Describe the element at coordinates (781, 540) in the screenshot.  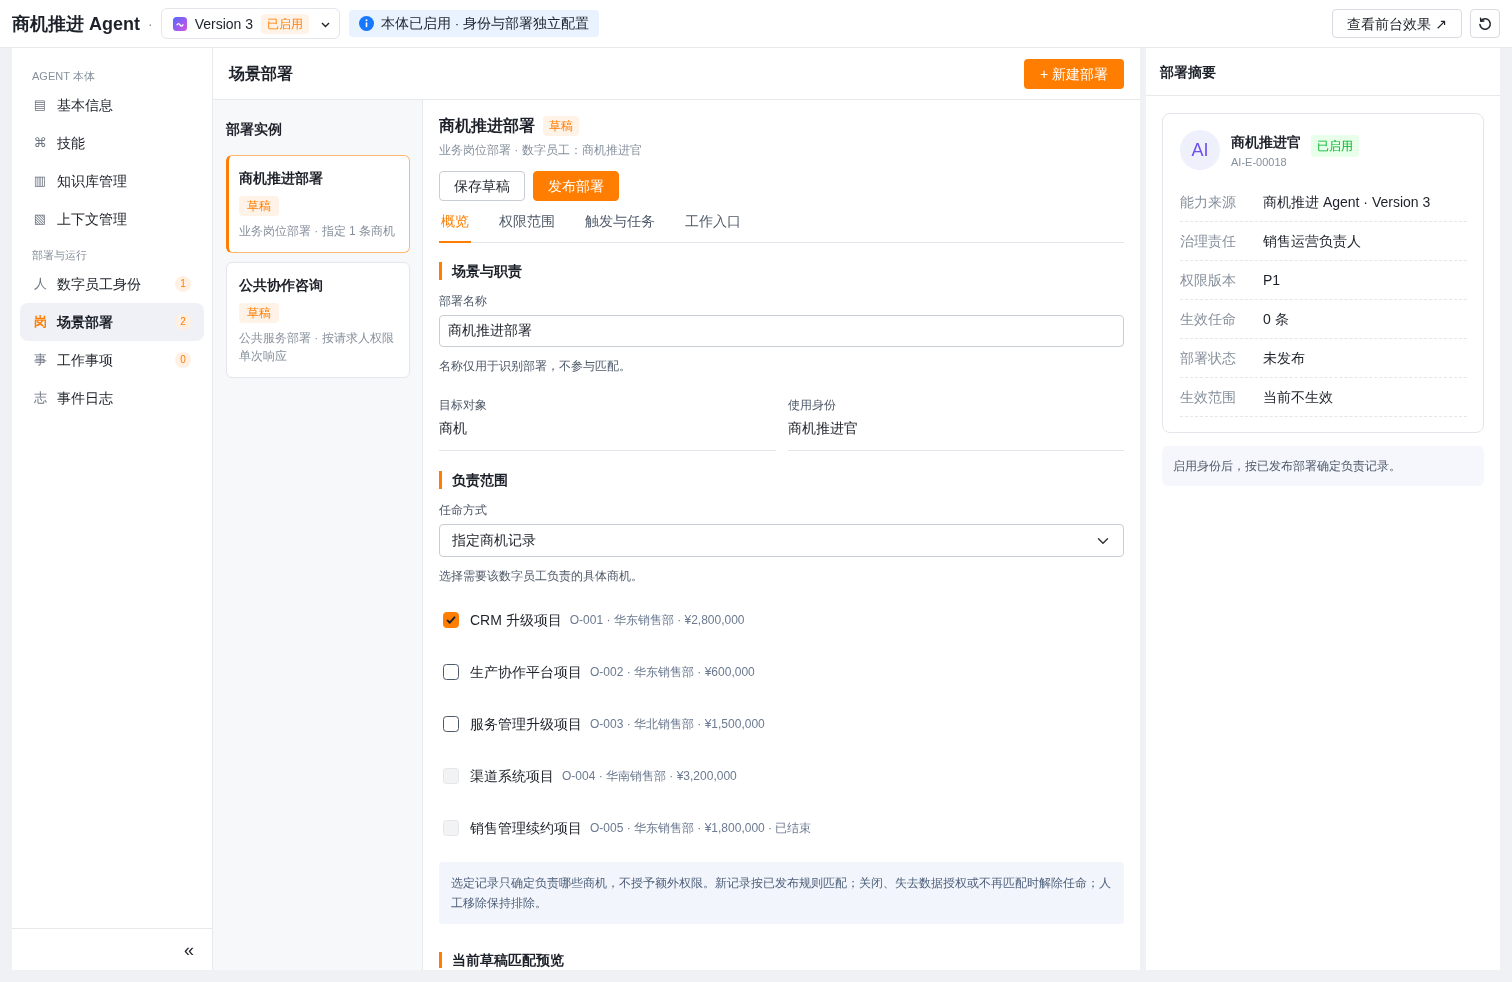
I see `assignment-select: 指定商机记录` at that location.